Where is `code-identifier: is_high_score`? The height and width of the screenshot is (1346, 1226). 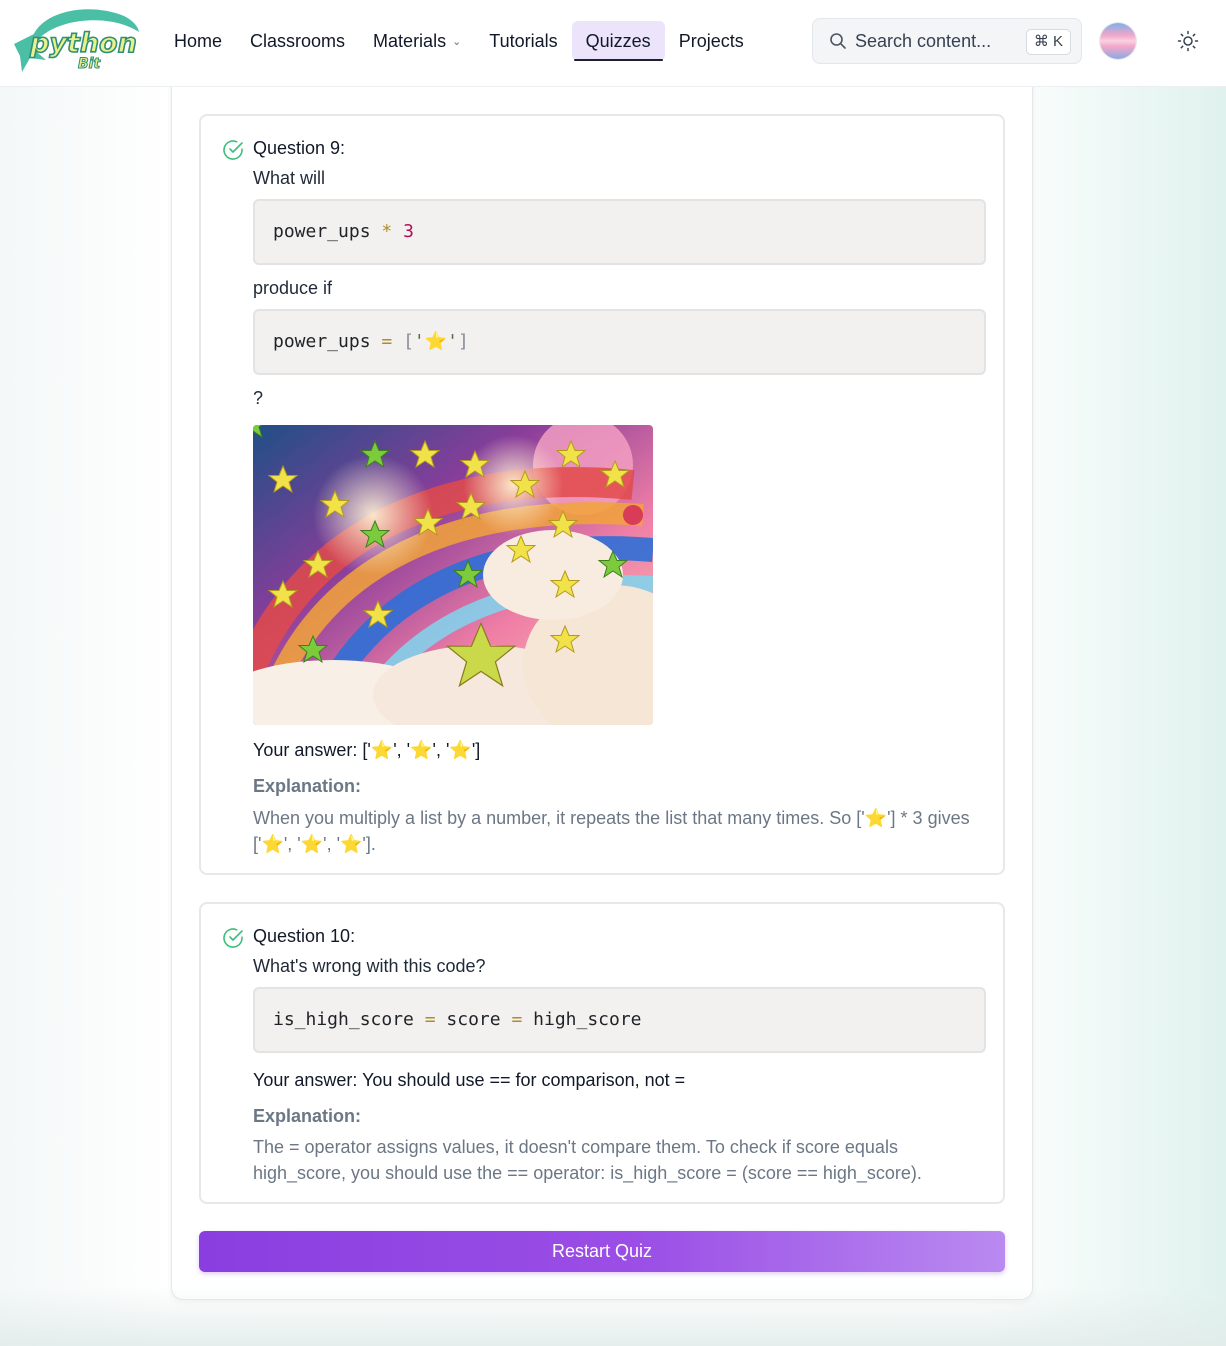
code-identifier: is_high_score is located at coordinates (343, 1019).